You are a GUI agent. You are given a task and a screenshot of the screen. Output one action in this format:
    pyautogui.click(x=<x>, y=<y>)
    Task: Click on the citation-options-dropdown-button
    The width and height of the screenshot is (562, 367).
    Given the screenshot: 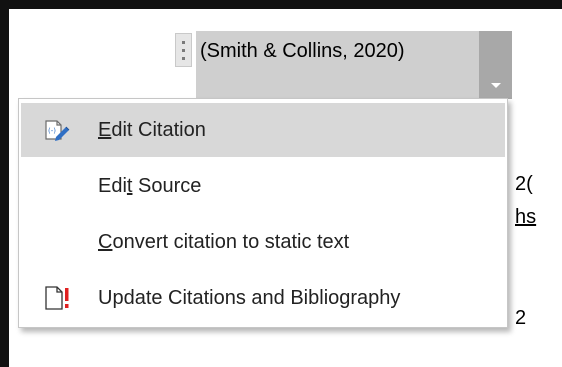 What is the action you would take?
    pyautogui.click(x=495, y=65)
    